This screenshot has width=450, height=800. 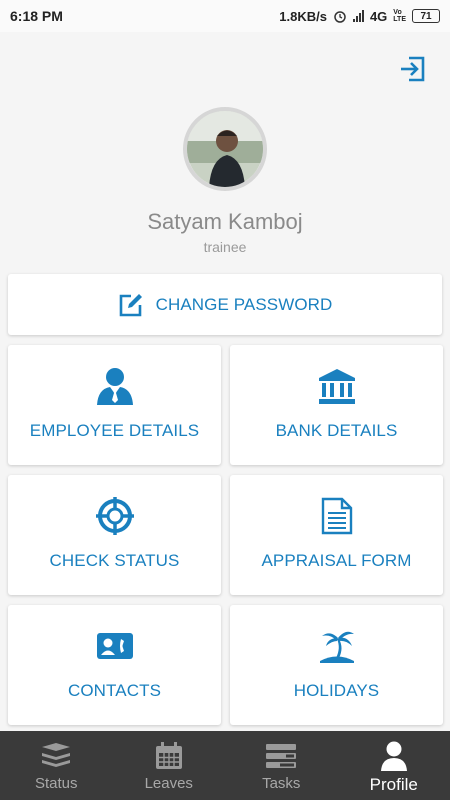 What do you see at coordinates (114, 560) in the screenshot?
I see `check-status-label: CHECK STATUS` at bounding box center [114, 560].